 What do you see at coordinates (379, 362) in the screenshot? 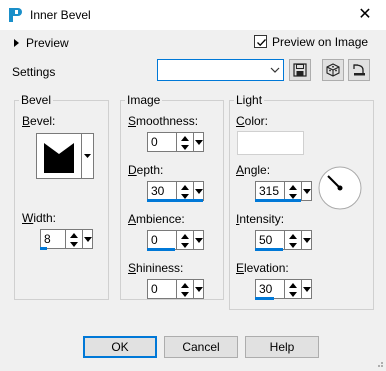
I see `resize-grip` at bounding box center [379, 362].